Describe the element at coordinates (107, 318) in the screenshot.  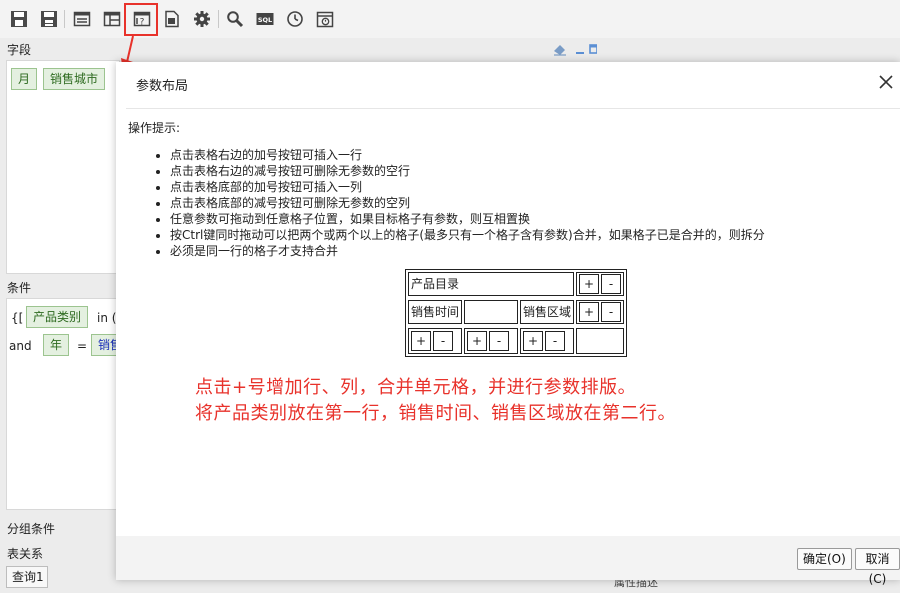
I see `cond-op-in: in (` at that location.